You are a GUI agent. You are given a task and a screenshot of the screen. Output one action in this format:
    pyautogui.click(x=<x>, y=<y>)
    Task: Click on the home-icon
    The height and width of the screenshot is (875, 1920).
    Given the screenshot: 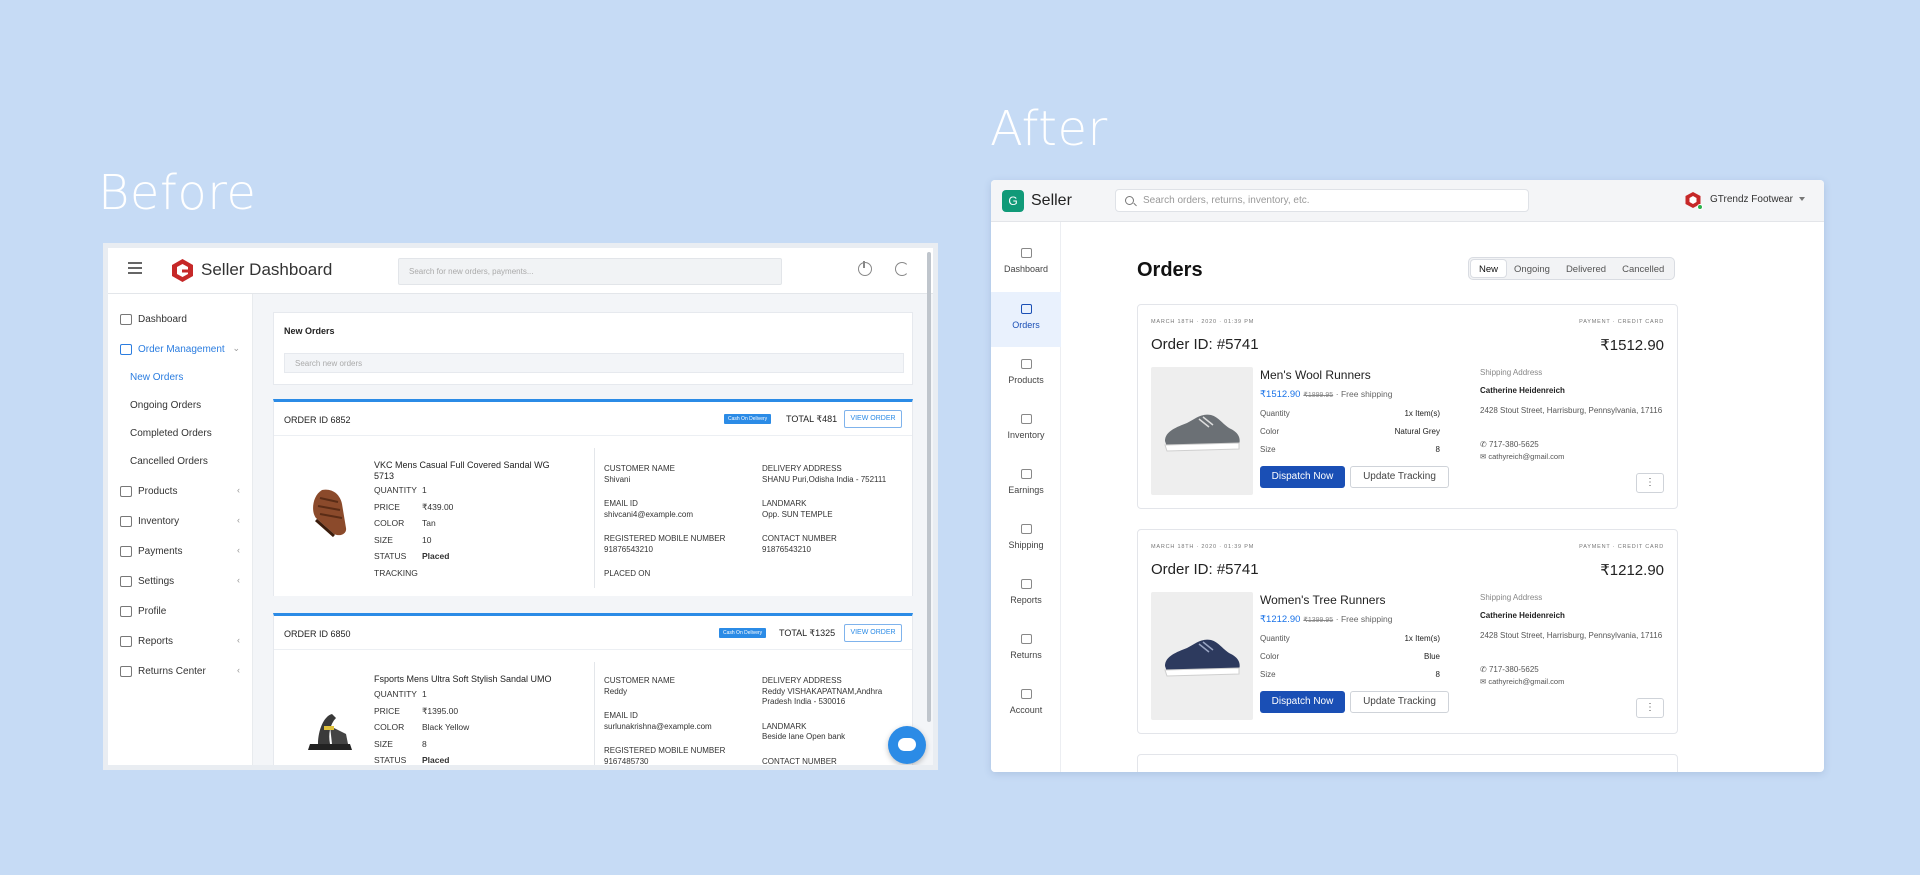 What is the action you would take?
    pyautogui.click(x=126, y=319)
    